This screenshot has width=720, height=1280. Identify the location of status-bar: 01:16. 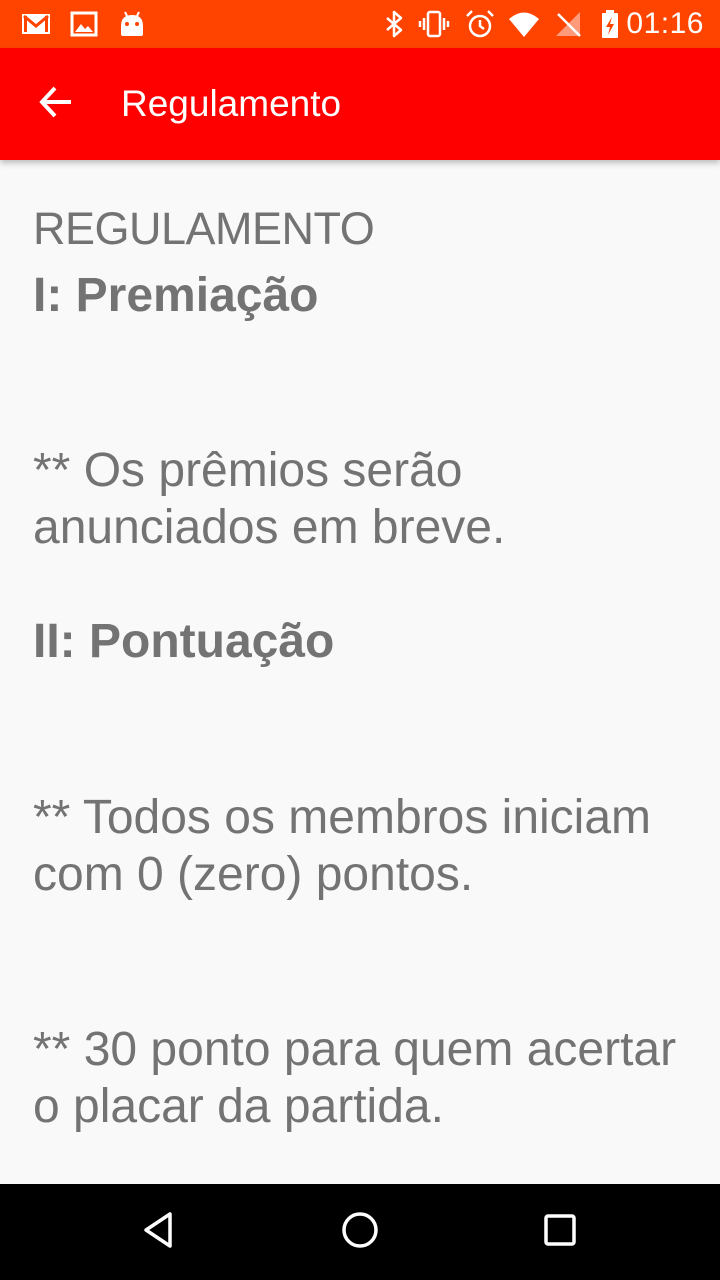
(360, 24).